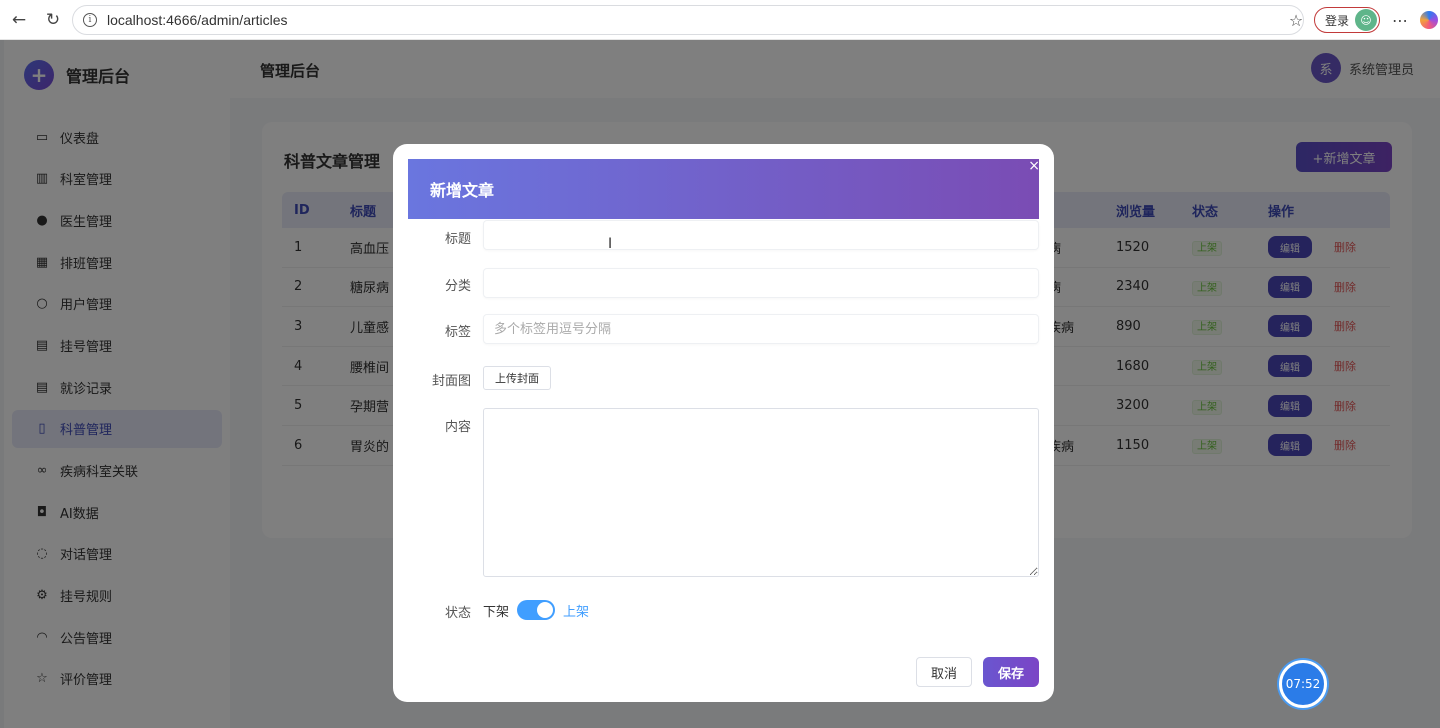 Image resolution: width=1440 pixels, height=728 pixels. What do you see at coordinates (761, 492) in the screenshot?
I see `content-textarea` at bounding box center [761, 492].